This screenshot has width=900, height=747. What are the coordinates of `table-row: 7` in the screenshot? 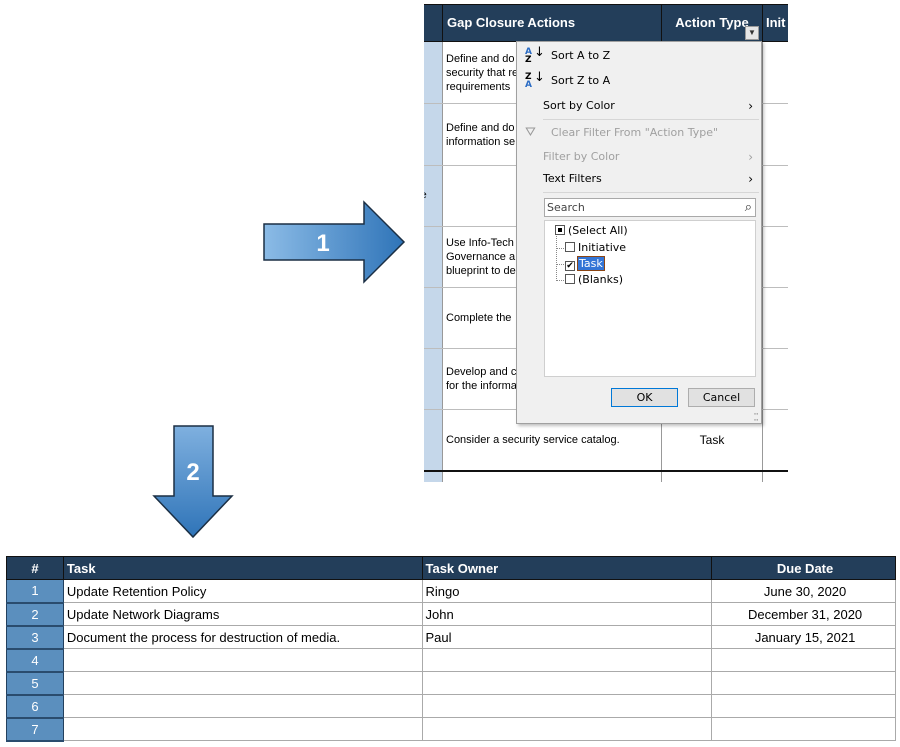 It's located at (451, 729).